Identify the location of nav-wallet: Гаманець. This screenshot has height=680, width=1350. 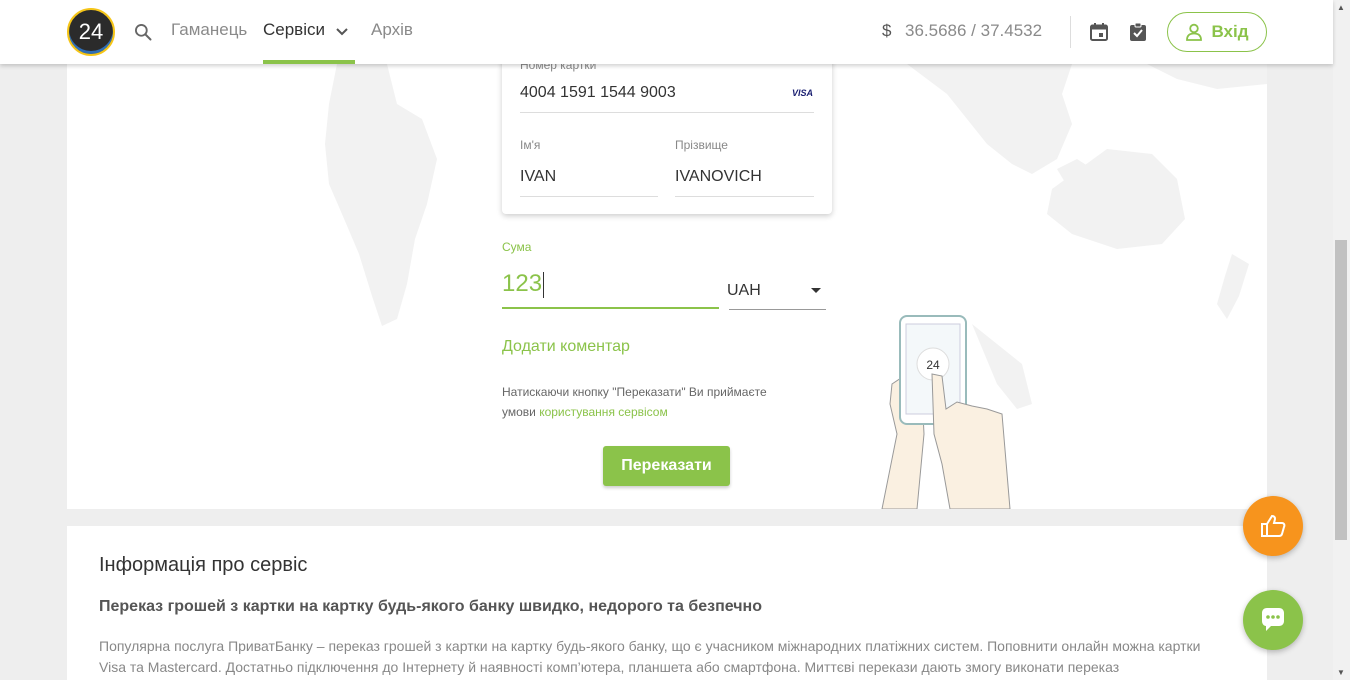
(209, 30).